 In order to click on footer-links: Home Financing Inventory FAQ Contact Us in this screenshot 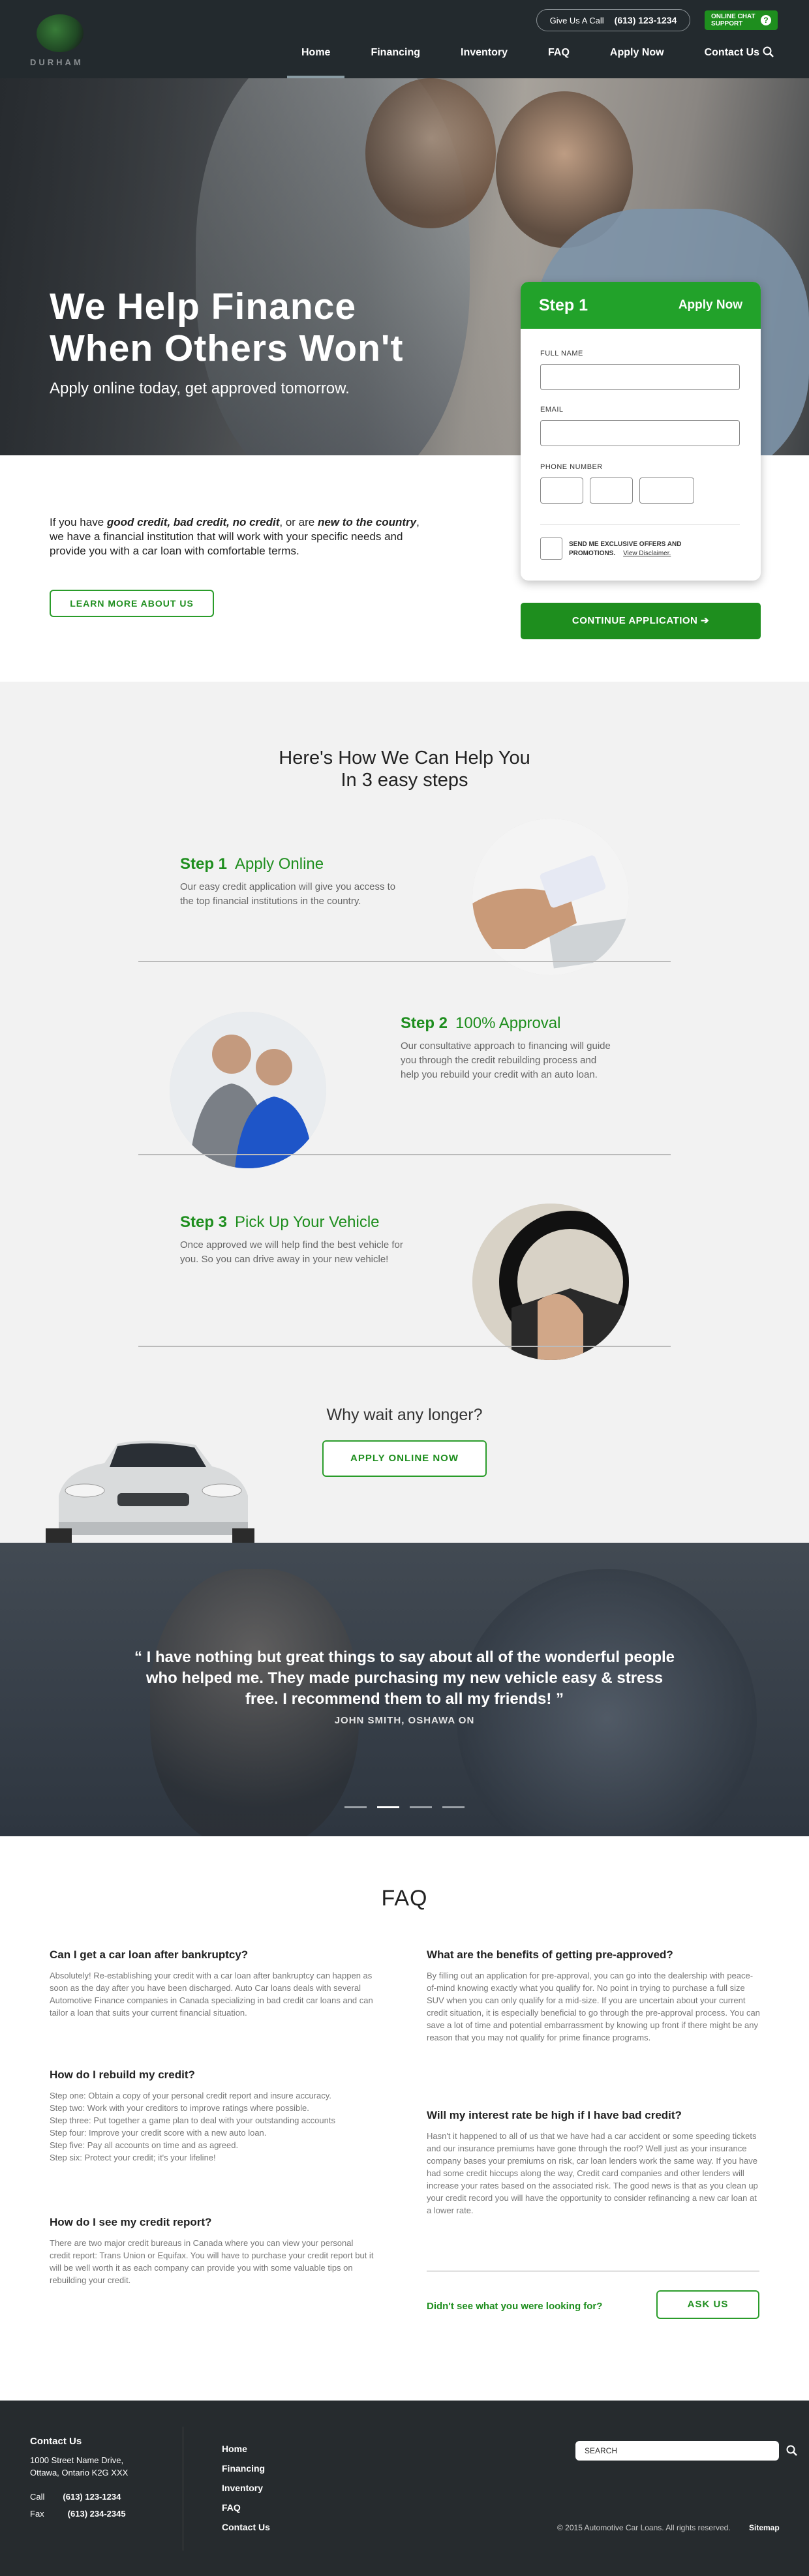, I will do `click(246, 2493)`.